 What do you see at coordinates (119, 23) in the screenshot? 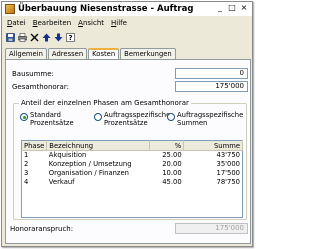
I see `menu-hilfe: Hilfe` at bounding box center [119, 23].